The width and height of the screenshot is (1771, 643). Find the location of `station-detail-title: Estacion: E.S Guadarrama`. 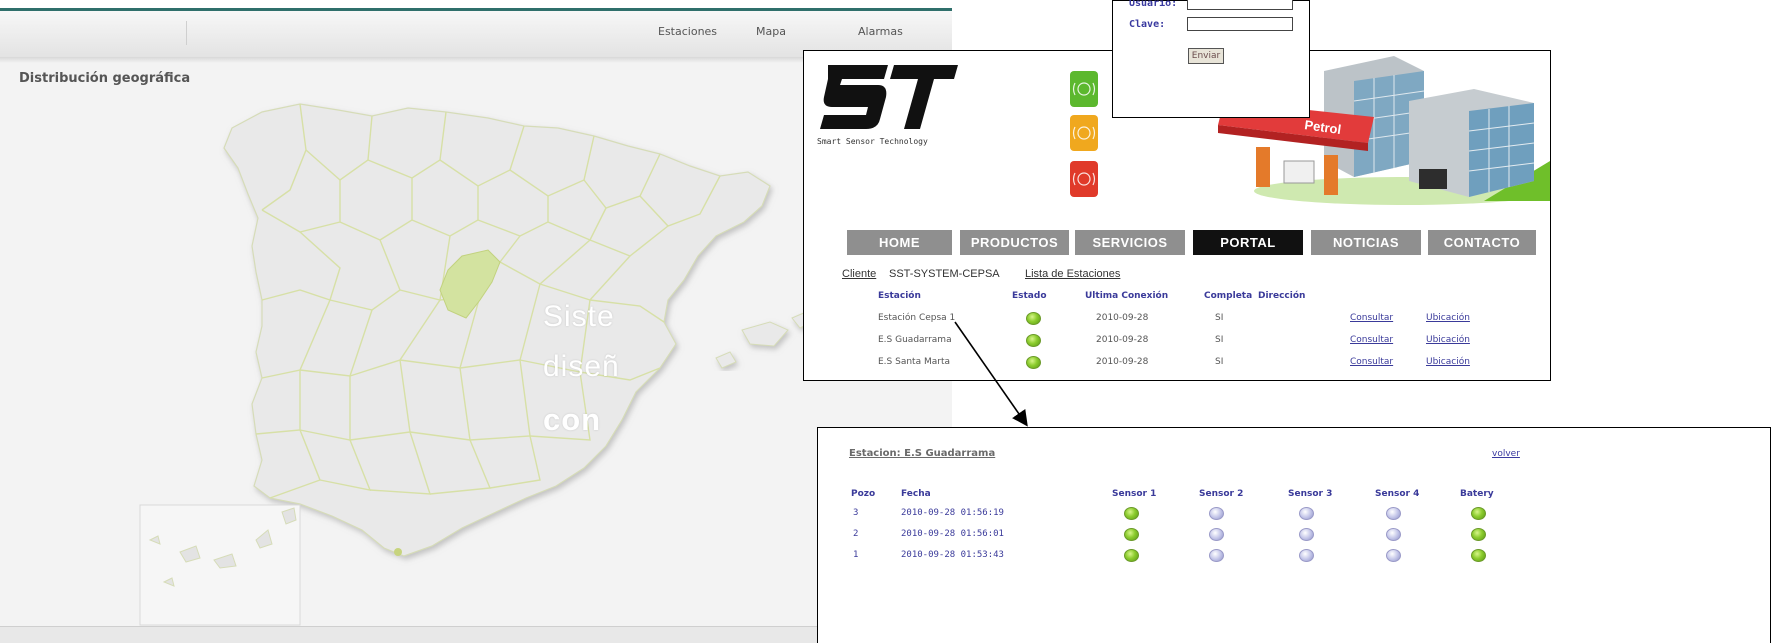

station-detail-title: Estacion: E.S Guadarrama is located at coordinates (922, 453).